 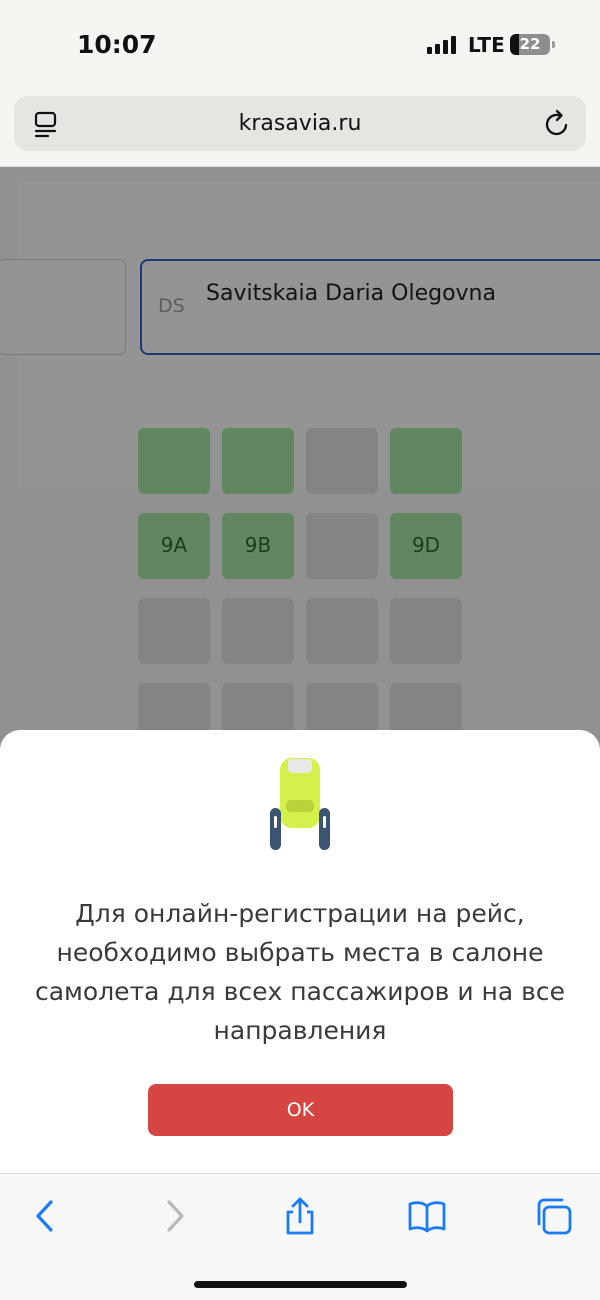 What do you see at coordinates (300, 1284) in the screenshot?
I see `home-indicator` at bounding box center [300, 1284].